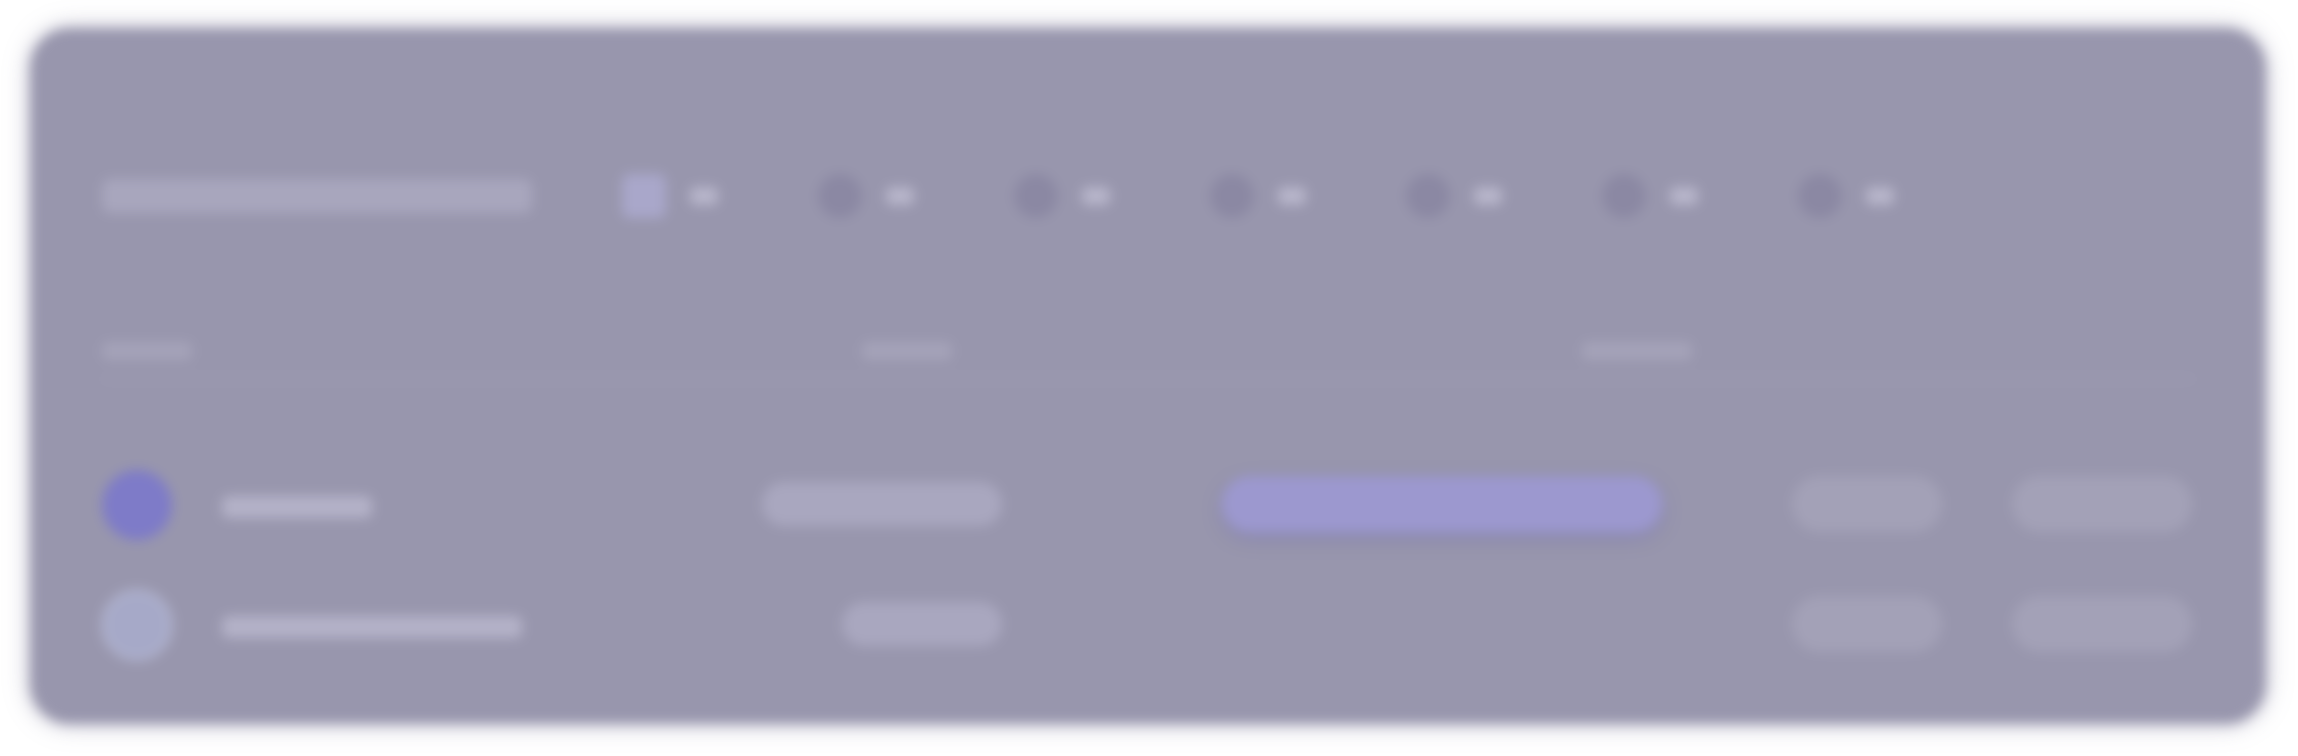  What do you see at coordinates (1148, 354) in the screenshot?
I see `table-header` at bounding box center [1148, 354].